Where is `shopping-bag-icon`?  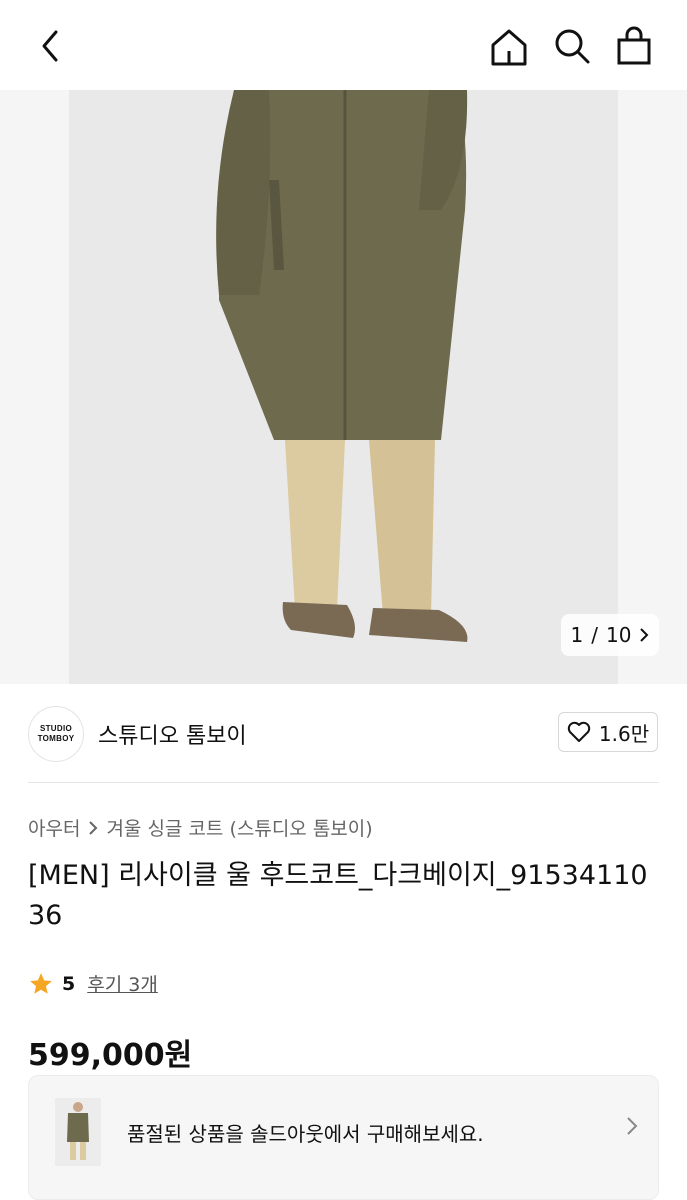
shopping-bag-icon is located at coordinates (634, 45).